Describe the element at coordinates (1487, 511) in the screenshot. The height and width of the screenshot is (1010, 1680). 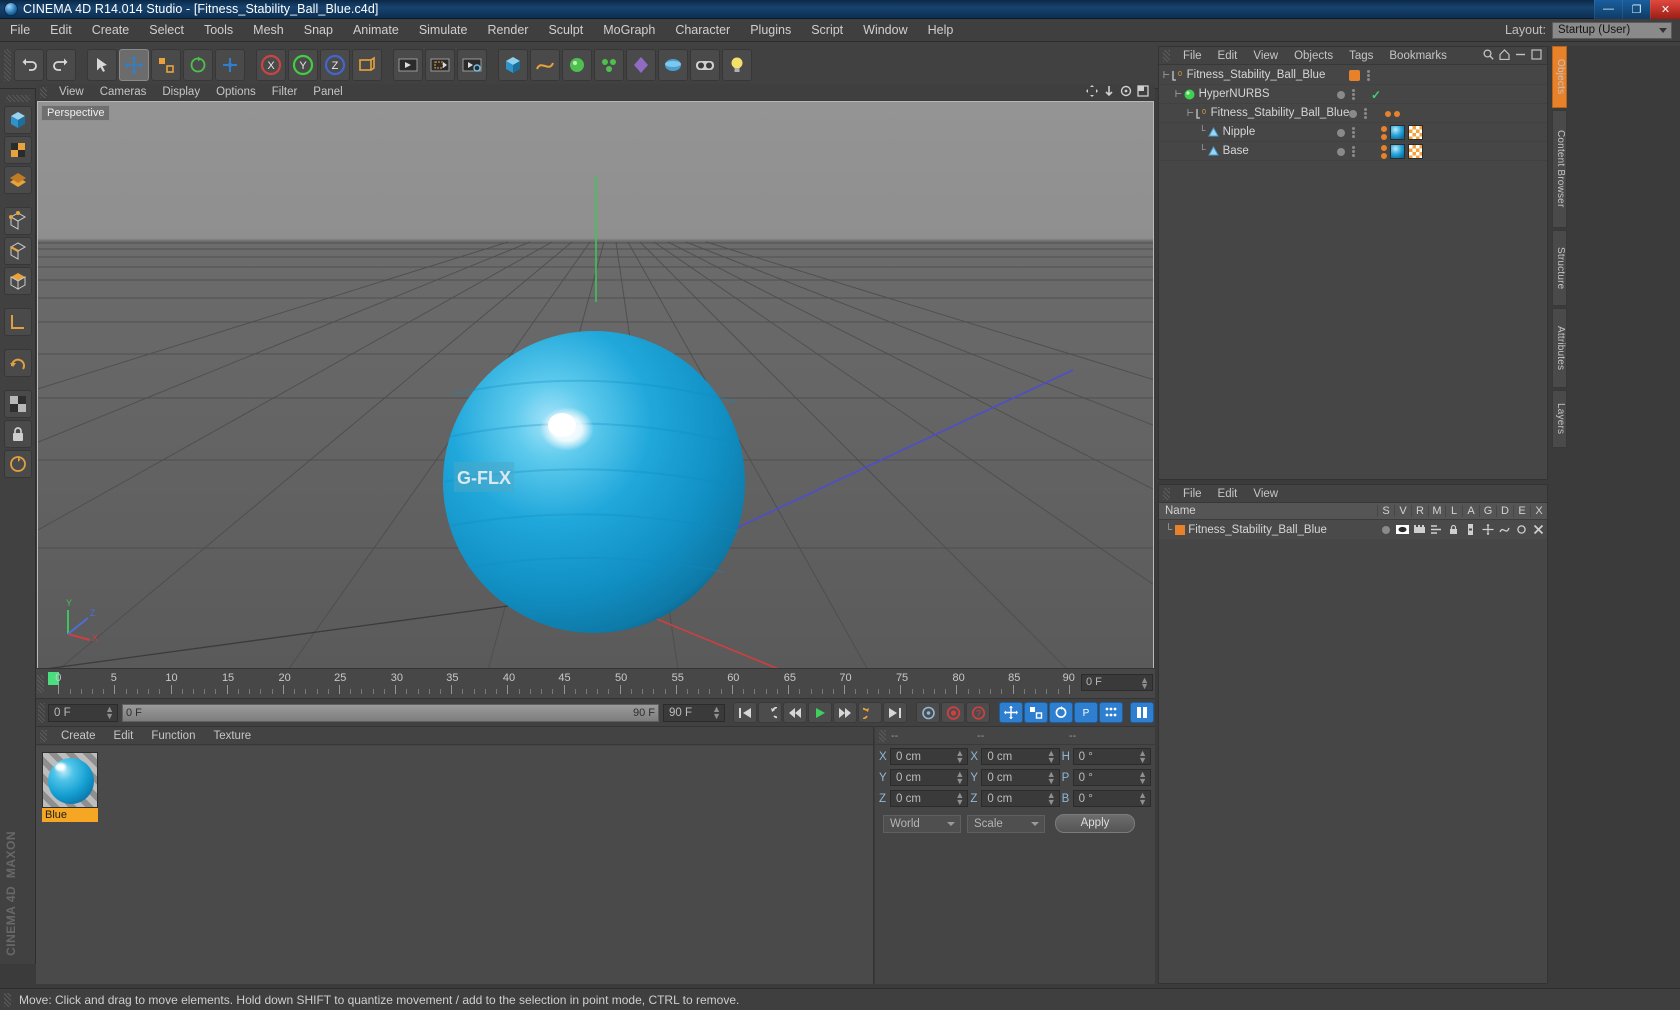
I see `column-header-g: G` at that location.